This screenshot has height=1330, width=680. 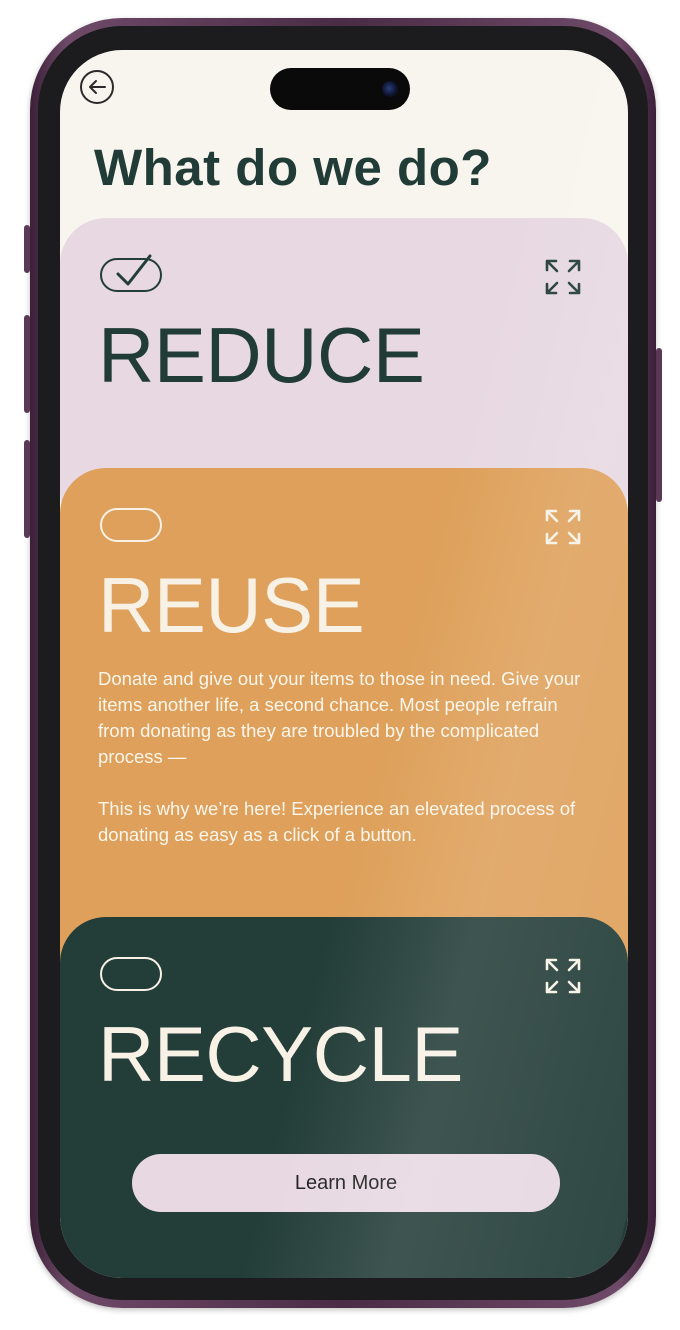 I want to click on reduce-title: REDUCE, so click(x=261, y=355).